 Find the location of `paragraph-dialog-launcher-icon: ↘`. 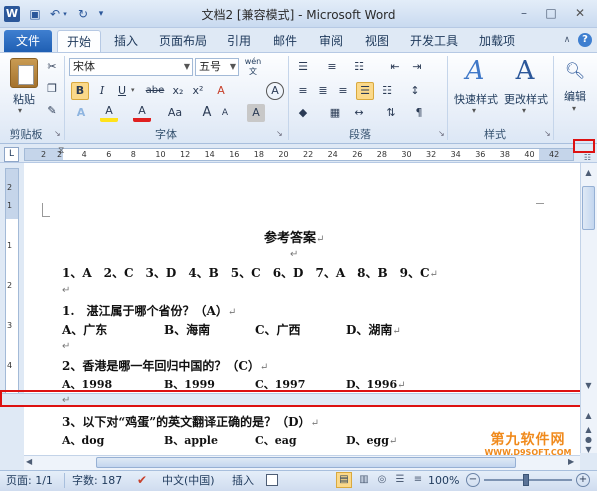

paragraph-dialog-launcher-icon: ↘ is located at coordinates (441, 133).